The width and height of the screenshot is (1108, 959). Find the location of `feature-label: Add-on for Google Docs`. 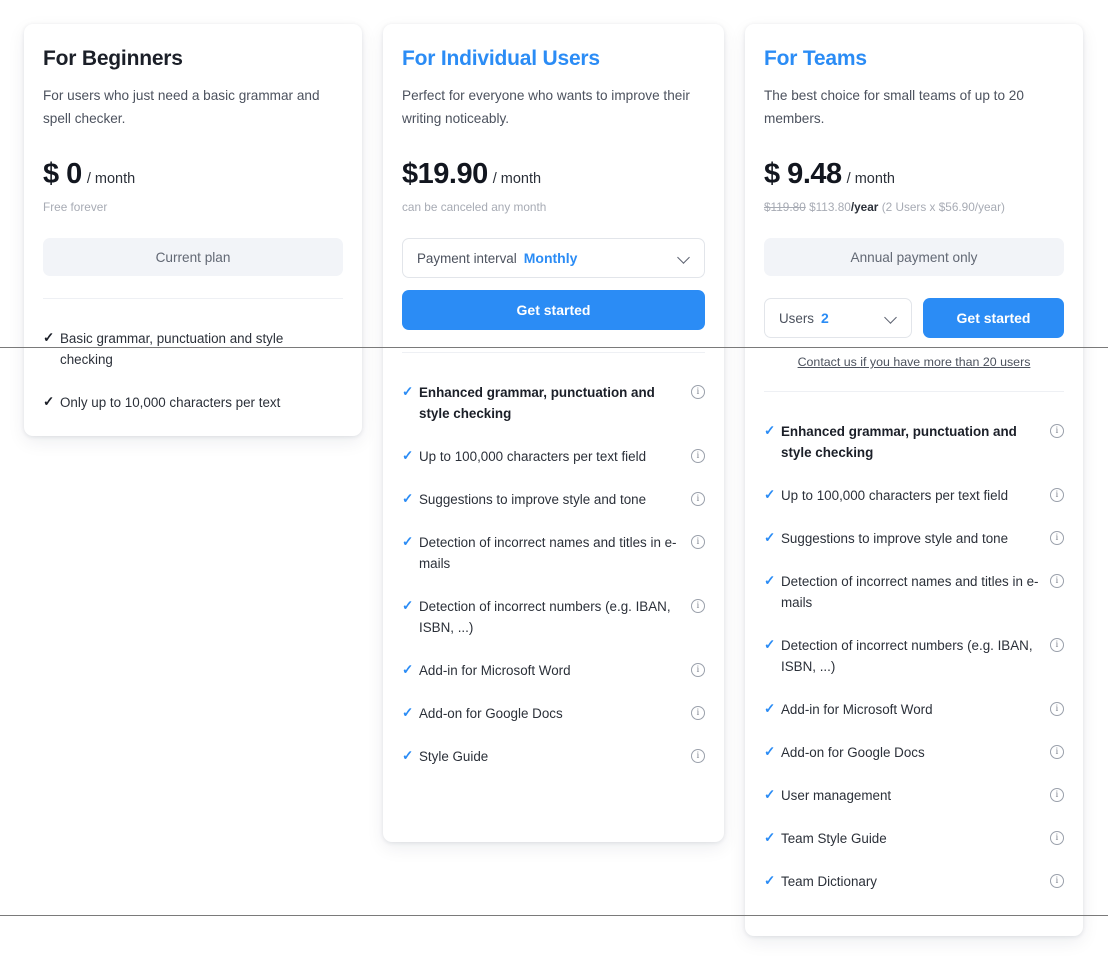

feature-label: Add-on for Google Docs is located at coordinates (491, 713).